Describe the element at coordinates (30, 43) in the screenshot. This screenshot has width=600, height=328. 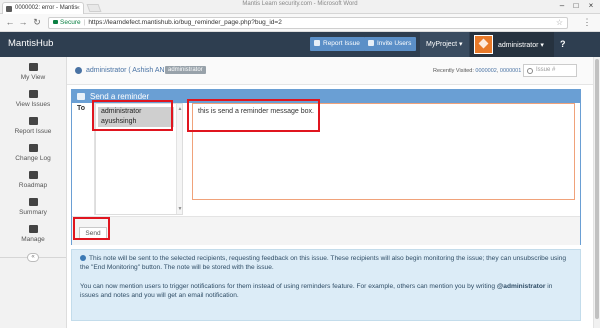
I see `brand-logo: MantisHub` at that location.